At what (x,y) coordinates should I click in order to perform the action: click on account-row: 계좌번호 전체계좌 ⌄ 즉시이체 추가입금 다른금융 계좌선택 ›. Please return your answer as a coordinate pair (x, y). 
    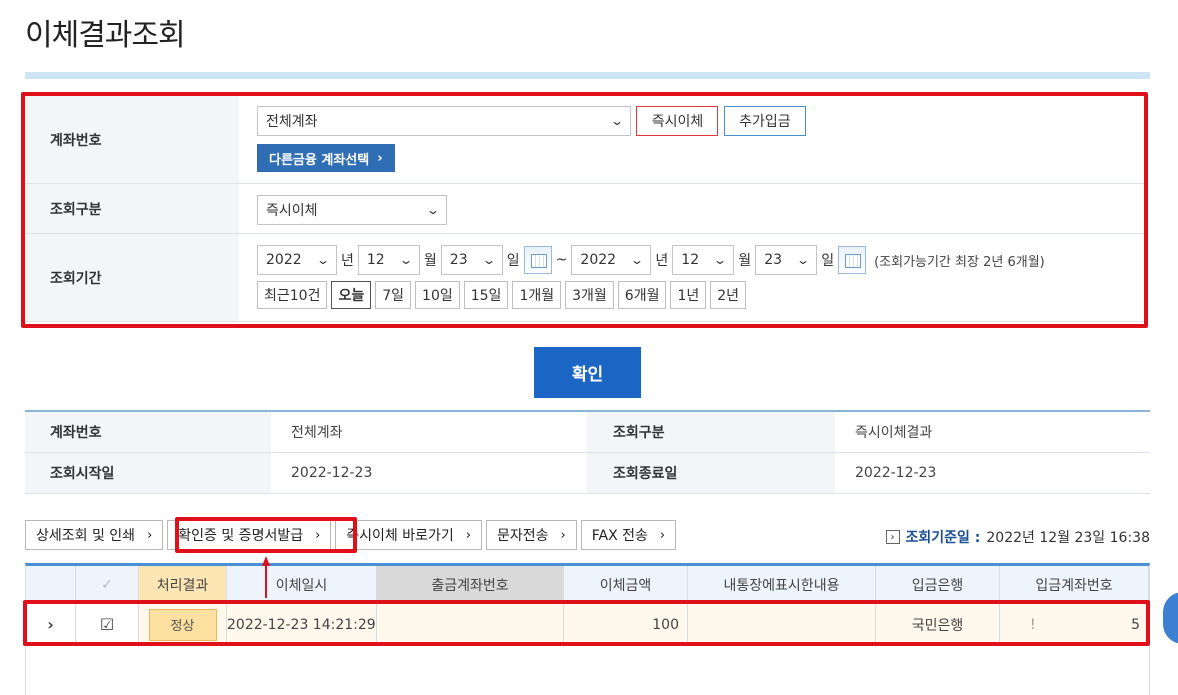
    Looking at the image, I should click on (586, 140).